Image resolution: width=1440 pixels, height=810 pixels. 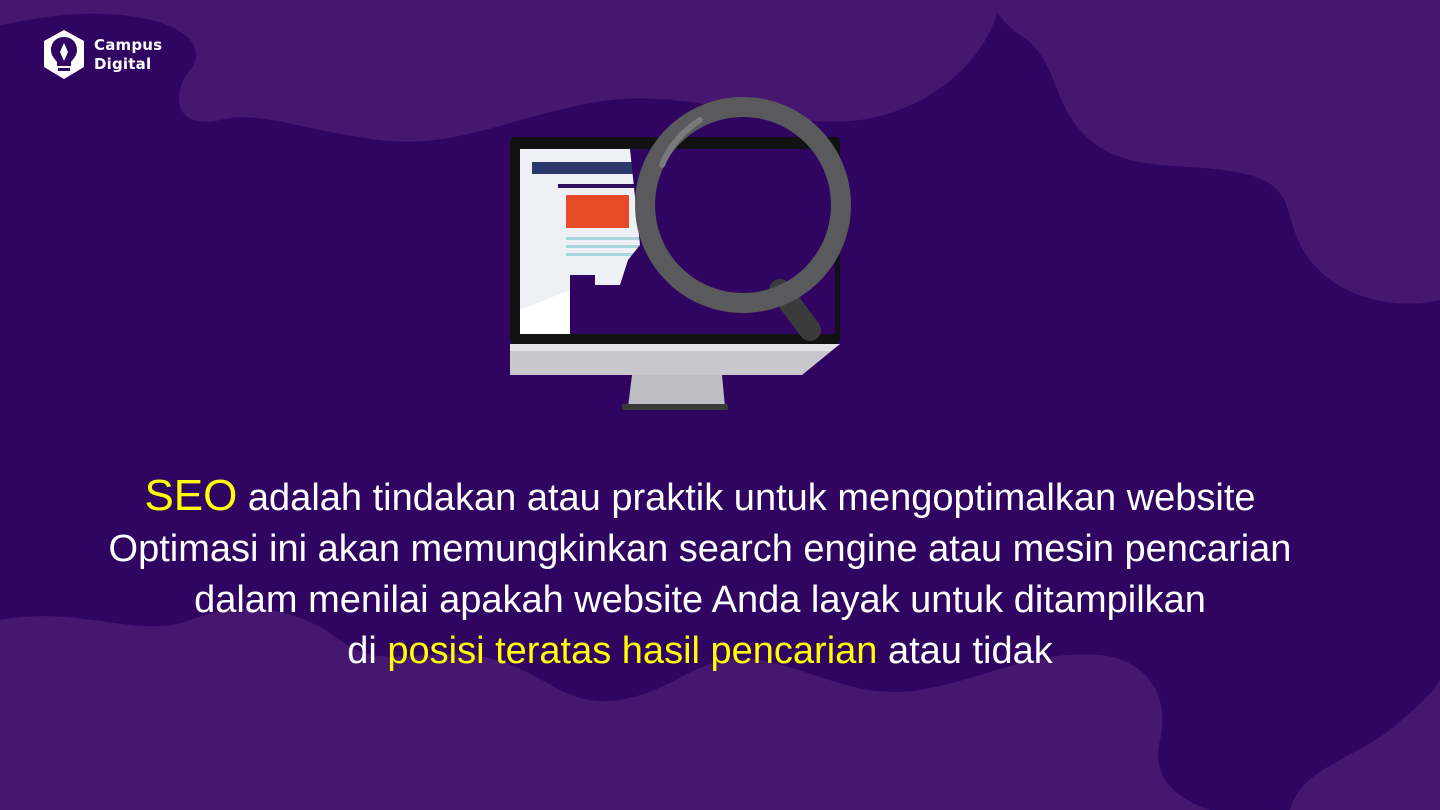 I want to click on caption-line-4-suffix: atau tidak, so click(x=965, y=651).